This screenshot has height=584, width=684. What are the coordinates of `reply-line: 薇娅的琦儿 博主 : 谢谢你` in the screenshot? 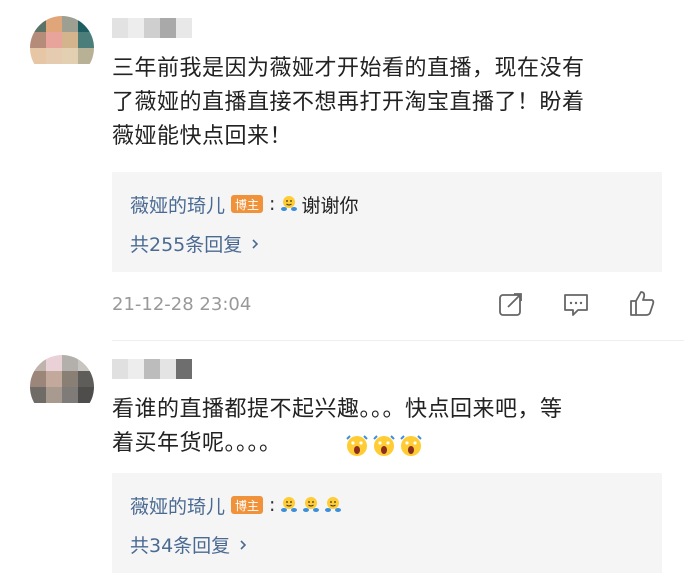 It's located at (244, 204).